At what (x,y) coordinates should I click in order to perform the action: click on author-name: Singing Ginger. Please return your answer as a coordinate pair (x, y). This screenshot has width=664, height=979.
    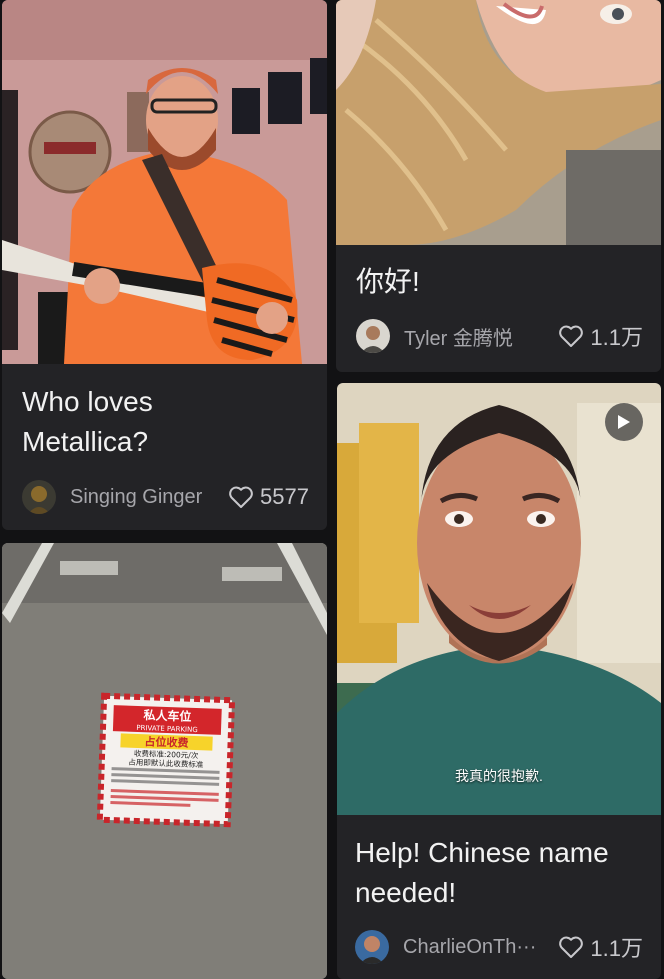
    Looking at the image, I should click on (149, 497).